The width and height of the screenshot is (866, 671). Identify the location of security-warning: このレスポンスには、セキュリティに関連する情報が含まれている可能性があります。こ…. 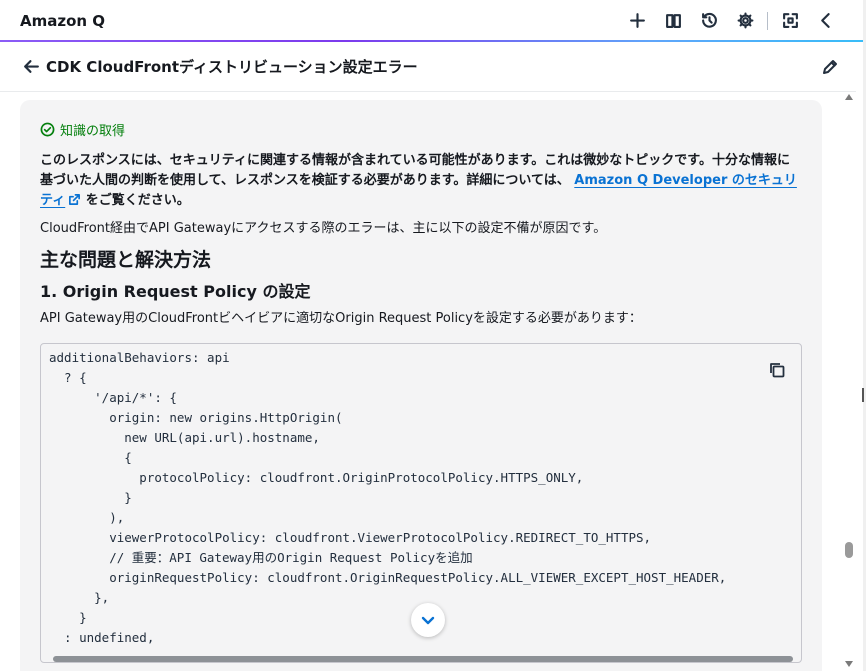
(421, 181).